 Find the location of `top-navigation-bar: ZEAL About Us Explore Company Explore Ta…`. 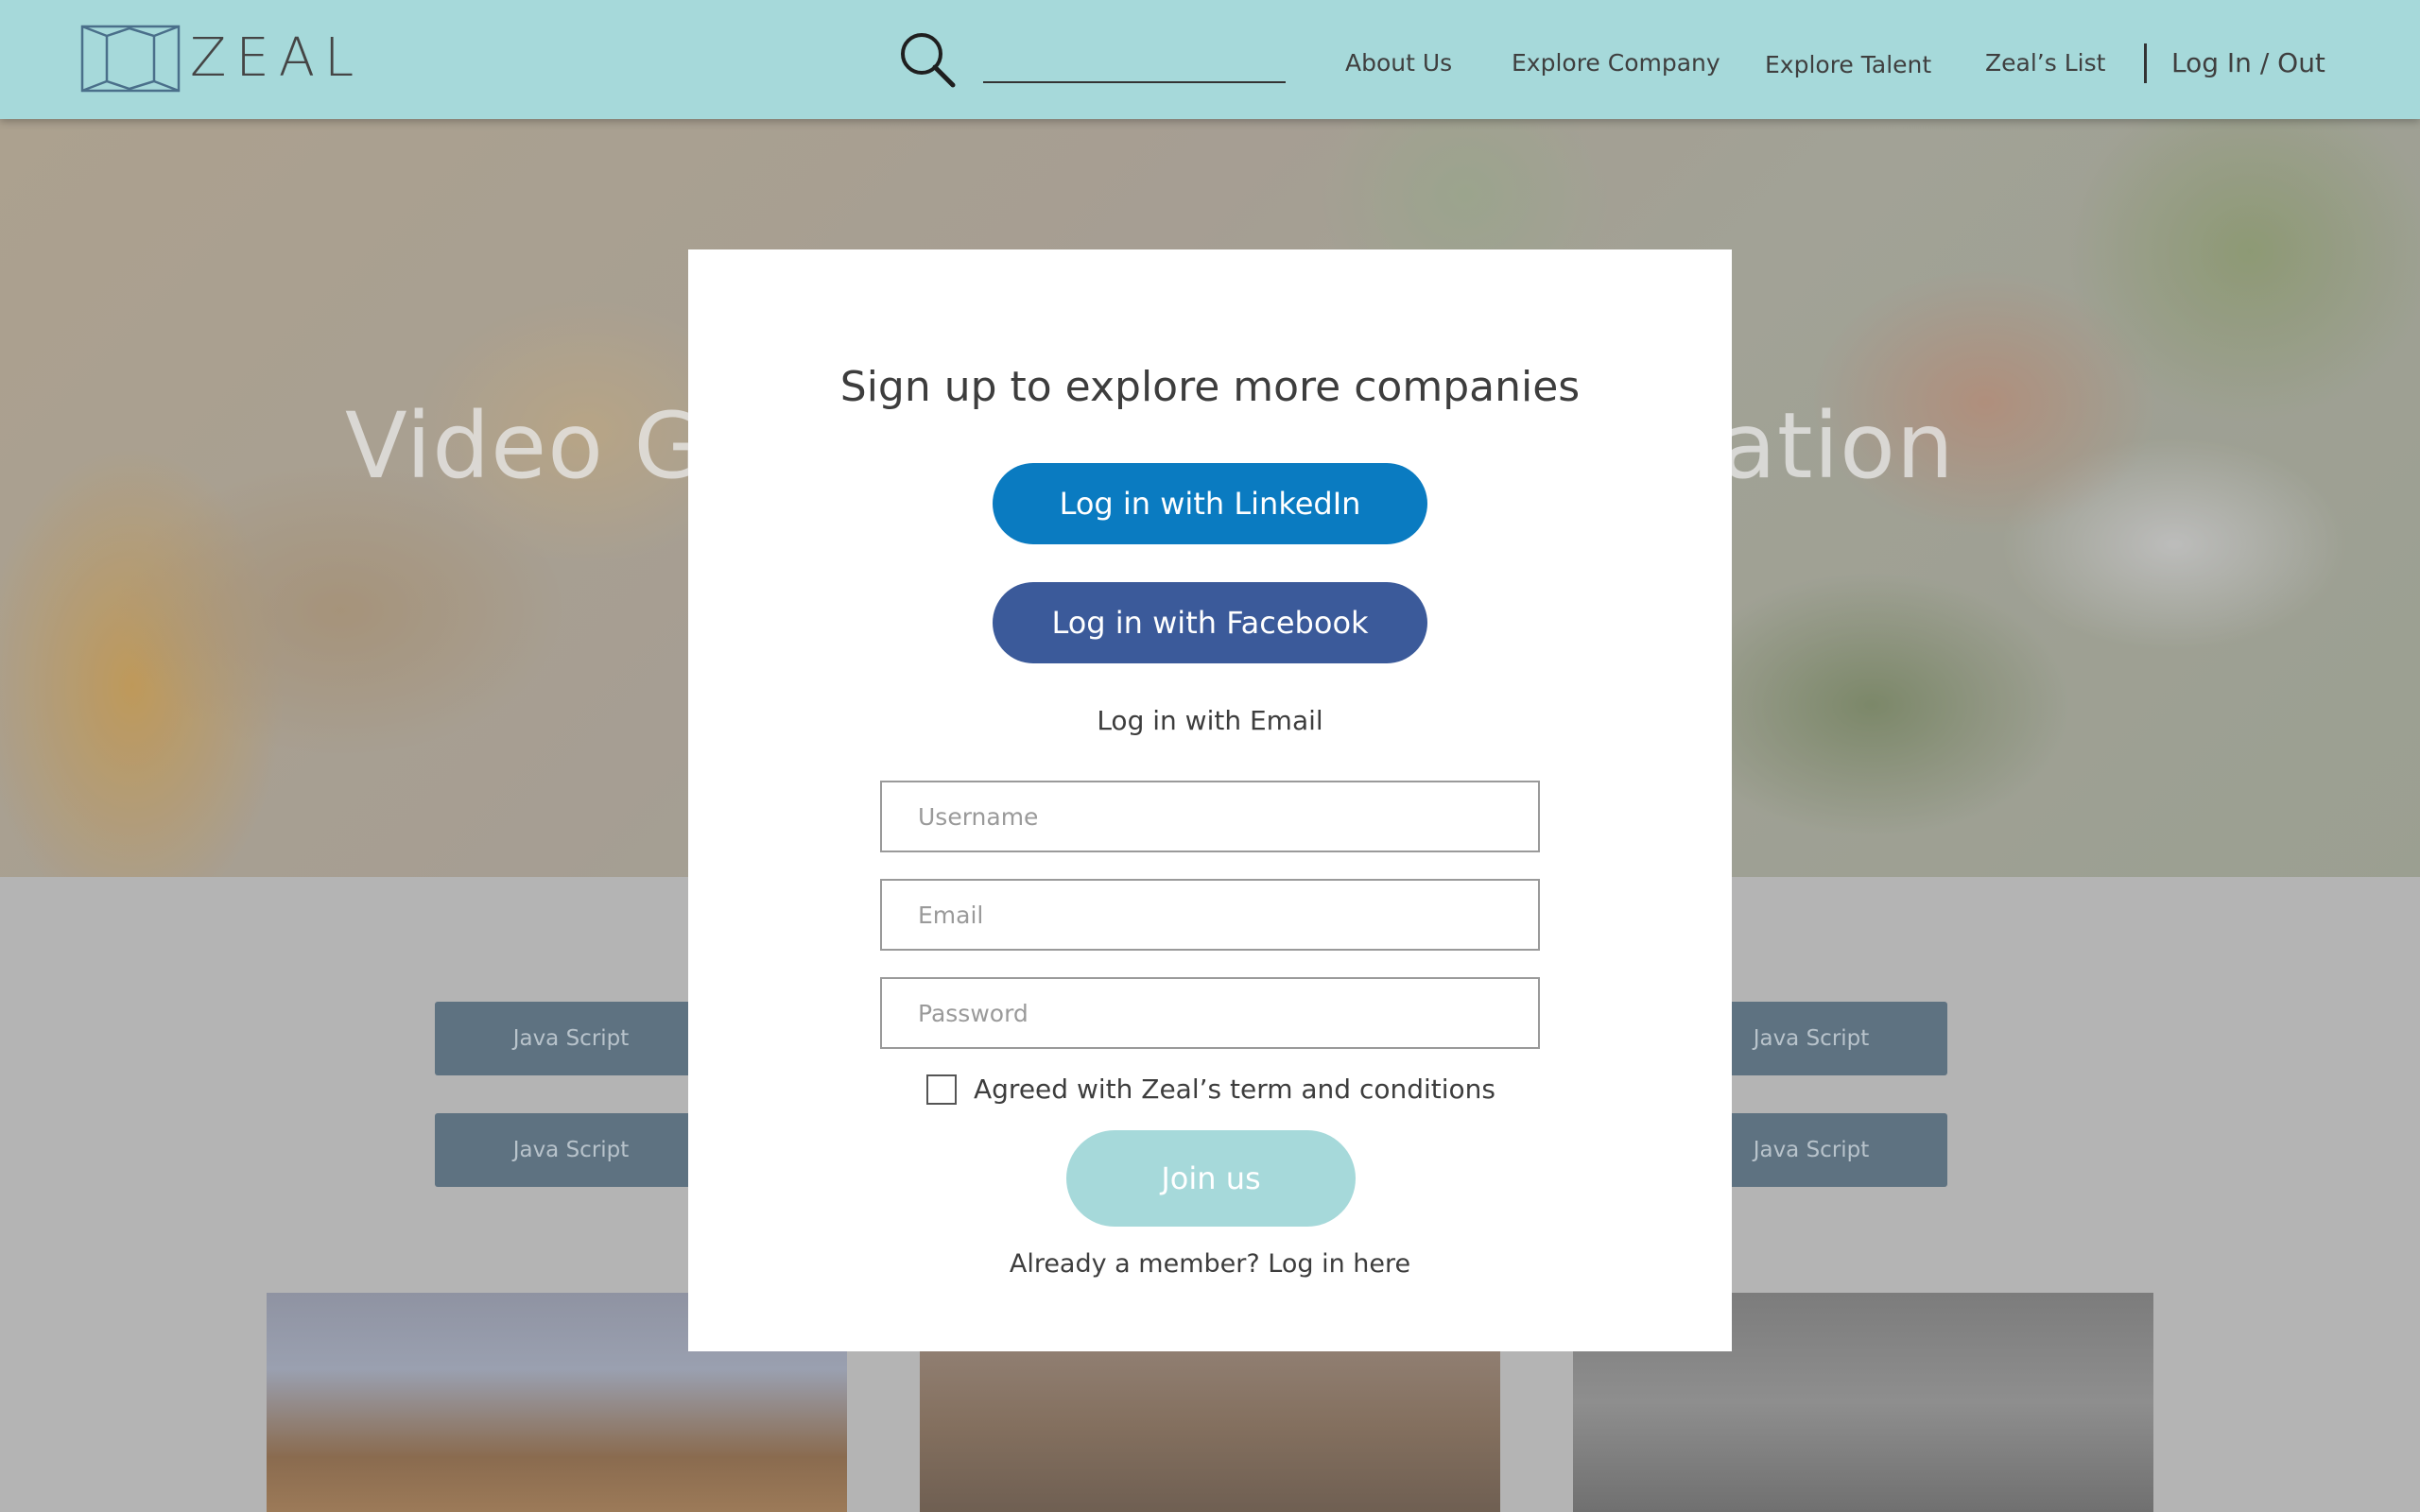

top-navigation-bar: ZEAL About Us Explore Company Explore Ta… is located at coordinates (1210, 59).